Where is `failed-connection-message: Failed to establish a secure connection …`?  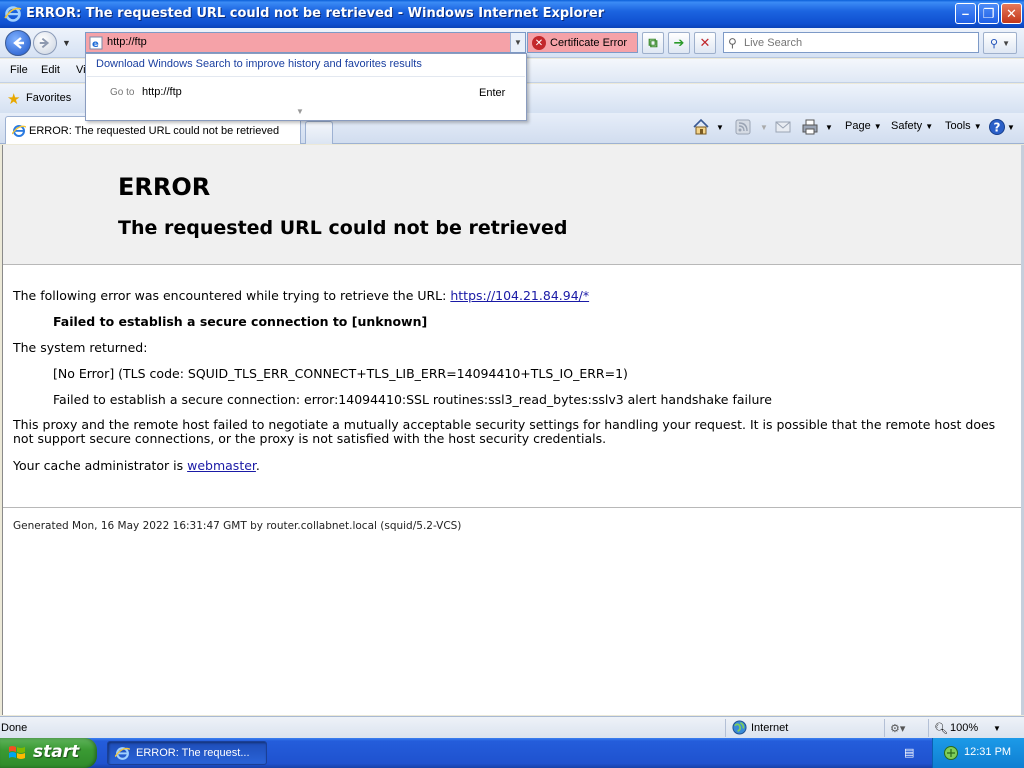 failed-connection-message: Failed to establish a secure connection … is located at coordinates (240, 321).